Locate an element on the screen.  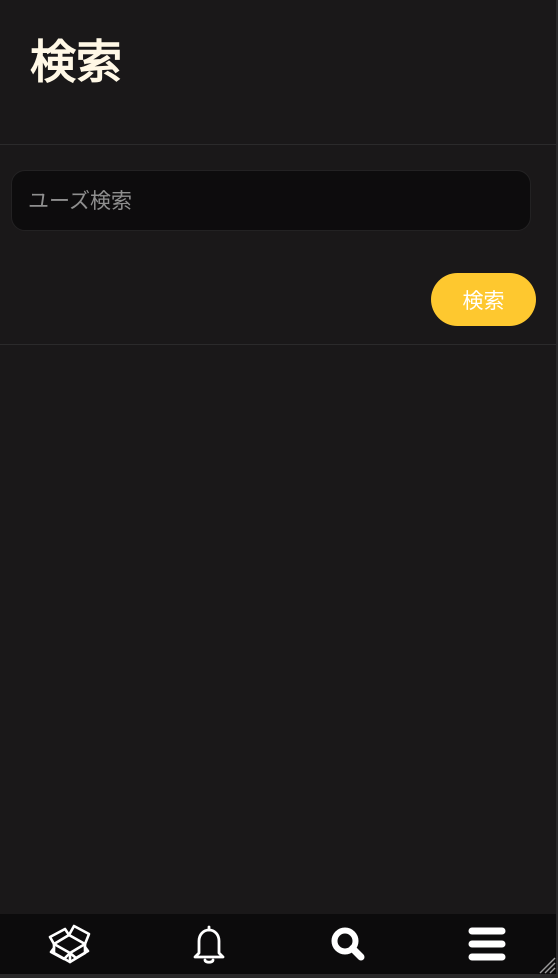
bottom-nav is located at coordinates (278, 944).